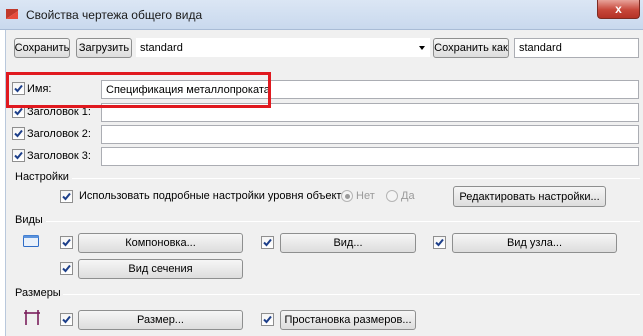  I want to click on heading2-label: Заголовок 2:, so click(59, 134).